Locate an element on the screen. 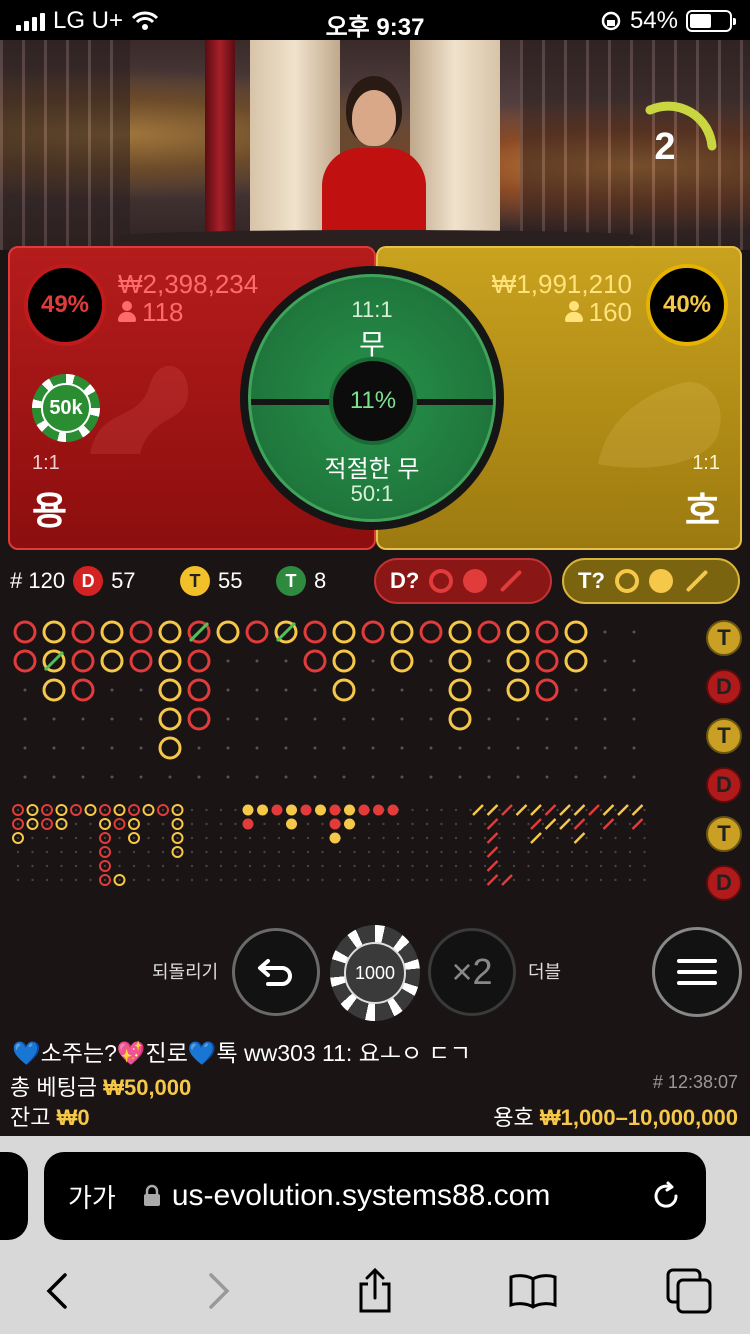  predict-tiger-button: T? is located at coordinates (651, 581).